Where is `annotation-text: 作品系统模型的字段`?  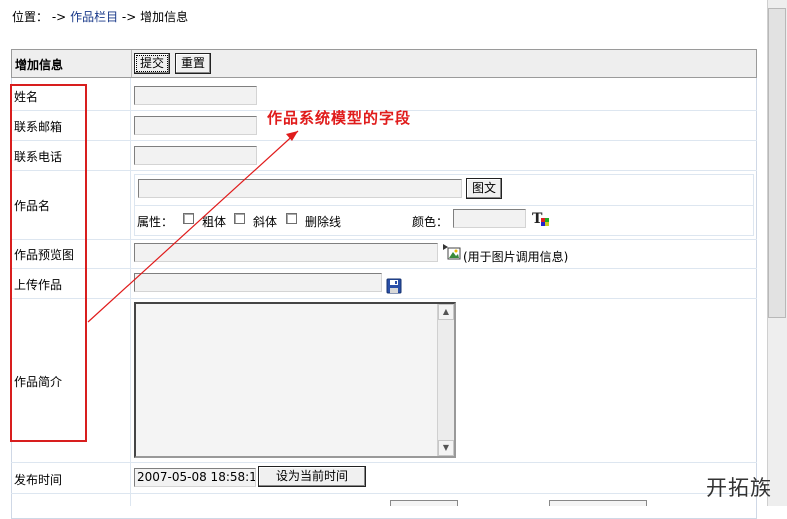 annotation-text: 作品系统模型的字段 is located at coordinates (339, 118).